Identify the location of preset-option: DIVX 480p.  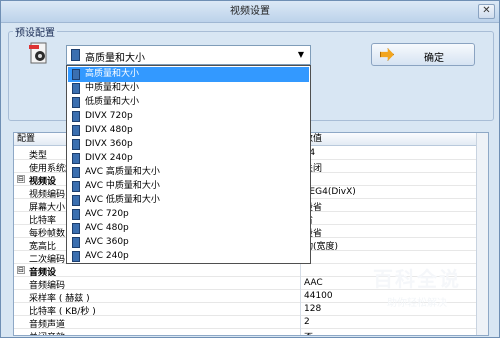
(188, 130).